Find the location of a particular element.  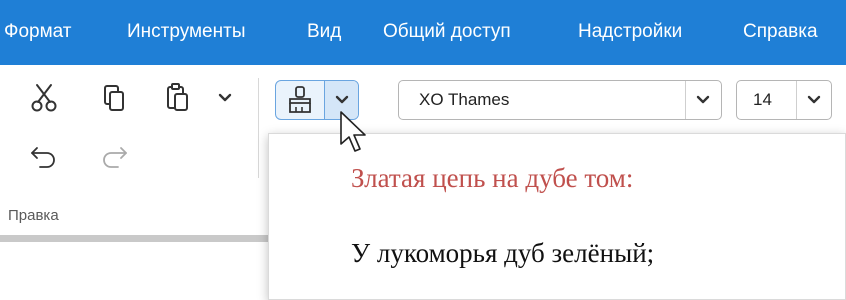

font-name-value: XO Thames is located at coordinates (464, 99).